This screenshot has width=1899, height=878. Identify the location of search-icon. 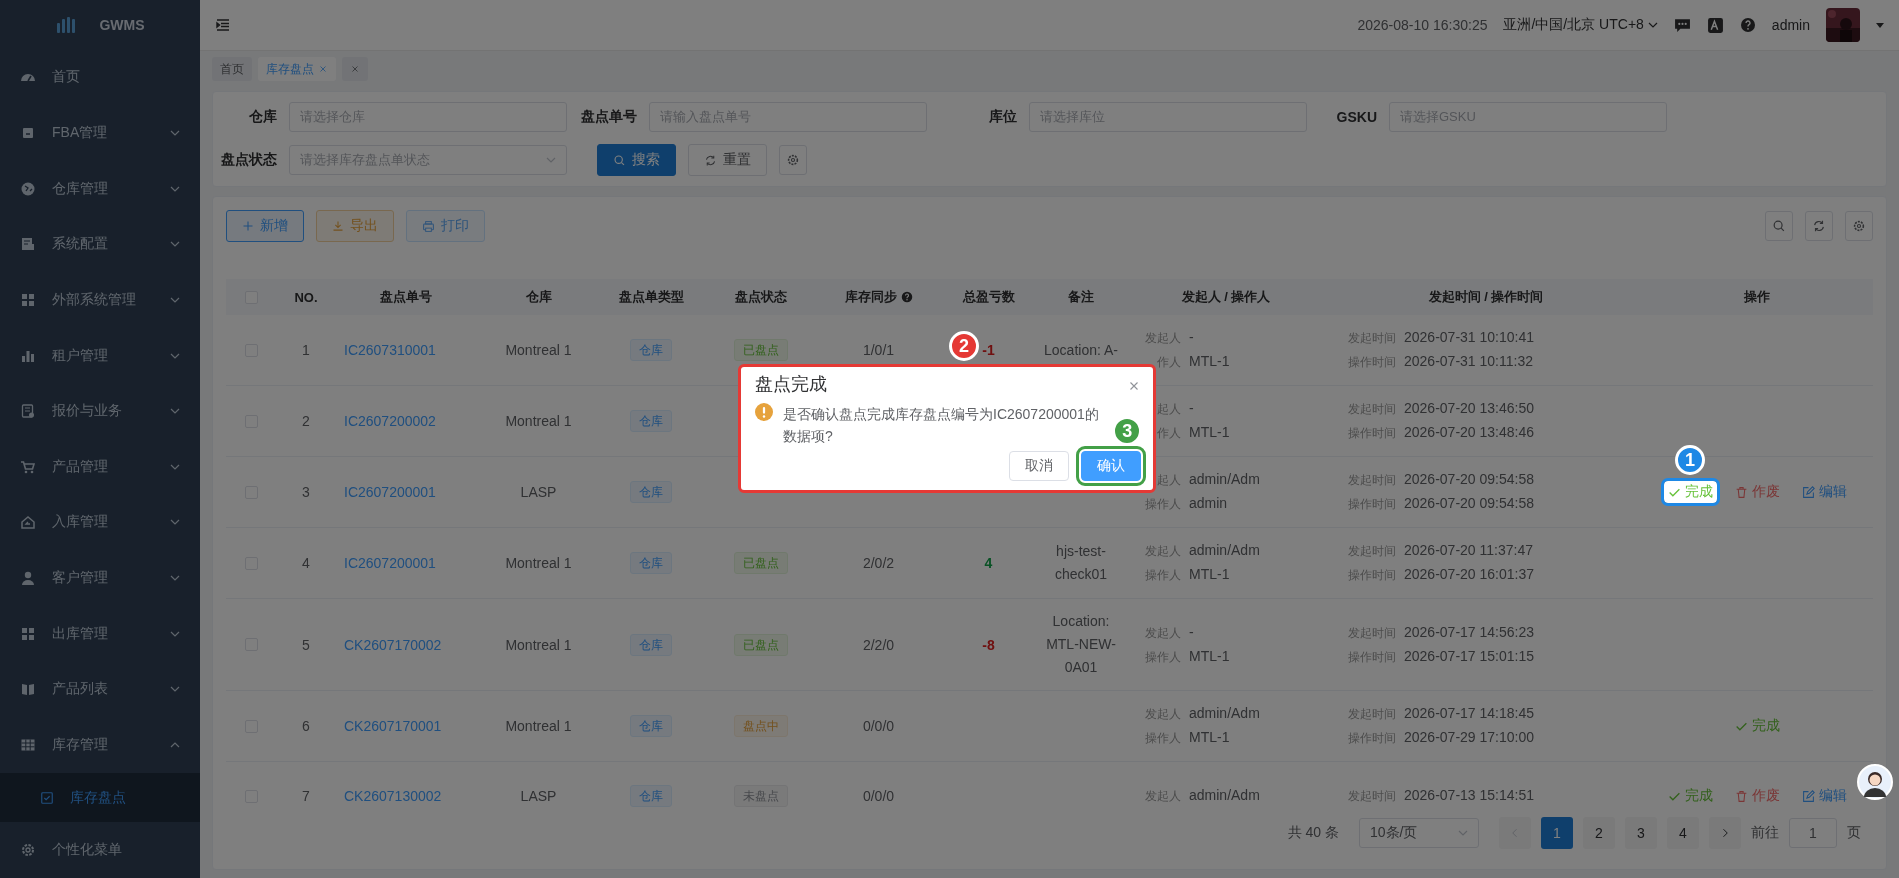
(1779, 226).